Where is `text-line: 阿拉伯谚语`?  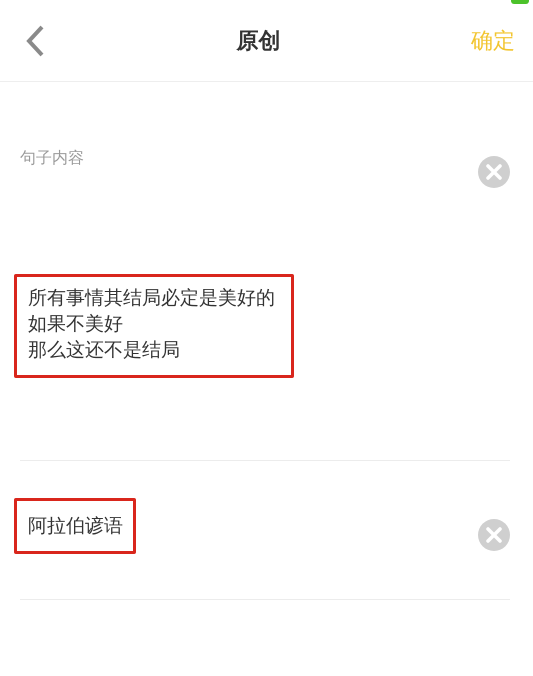 text-line: 阿拉伯谚语 is located at coordinates (75, 526).